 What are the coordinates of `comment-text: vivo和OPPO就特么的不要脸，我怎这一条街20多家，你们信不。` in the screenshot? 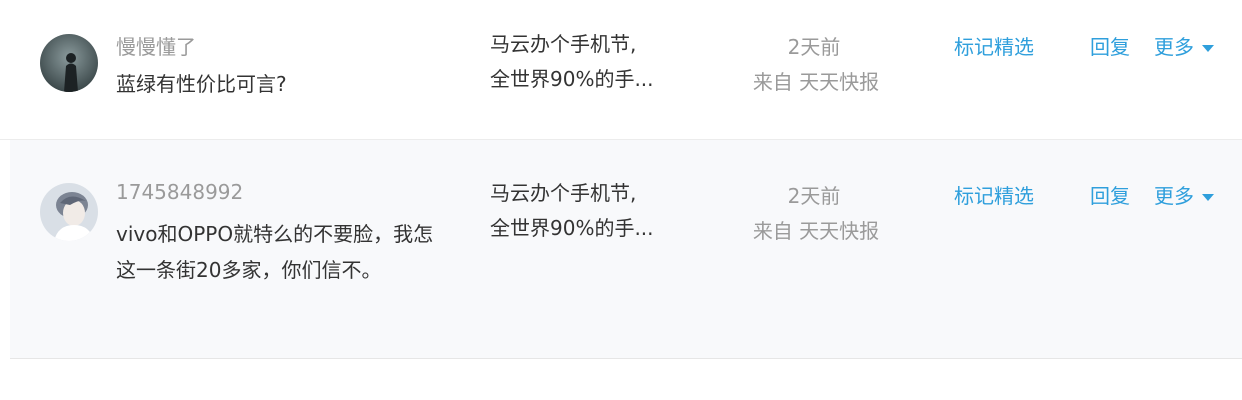 It's located at (275, 252).